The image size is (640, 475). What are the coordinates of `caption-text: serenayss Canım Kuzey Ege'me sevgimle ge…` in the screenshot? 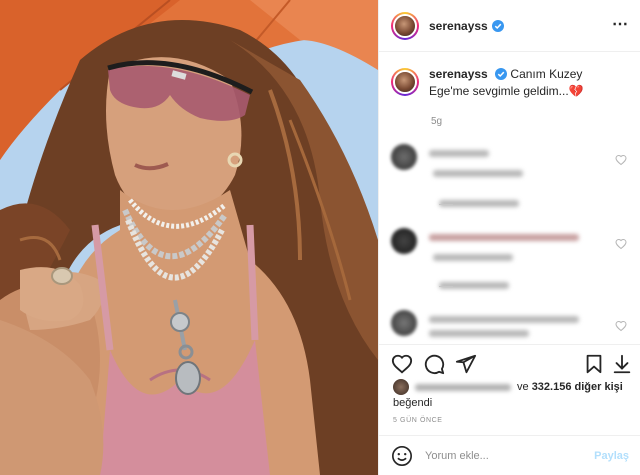 It's located at (527, 83).